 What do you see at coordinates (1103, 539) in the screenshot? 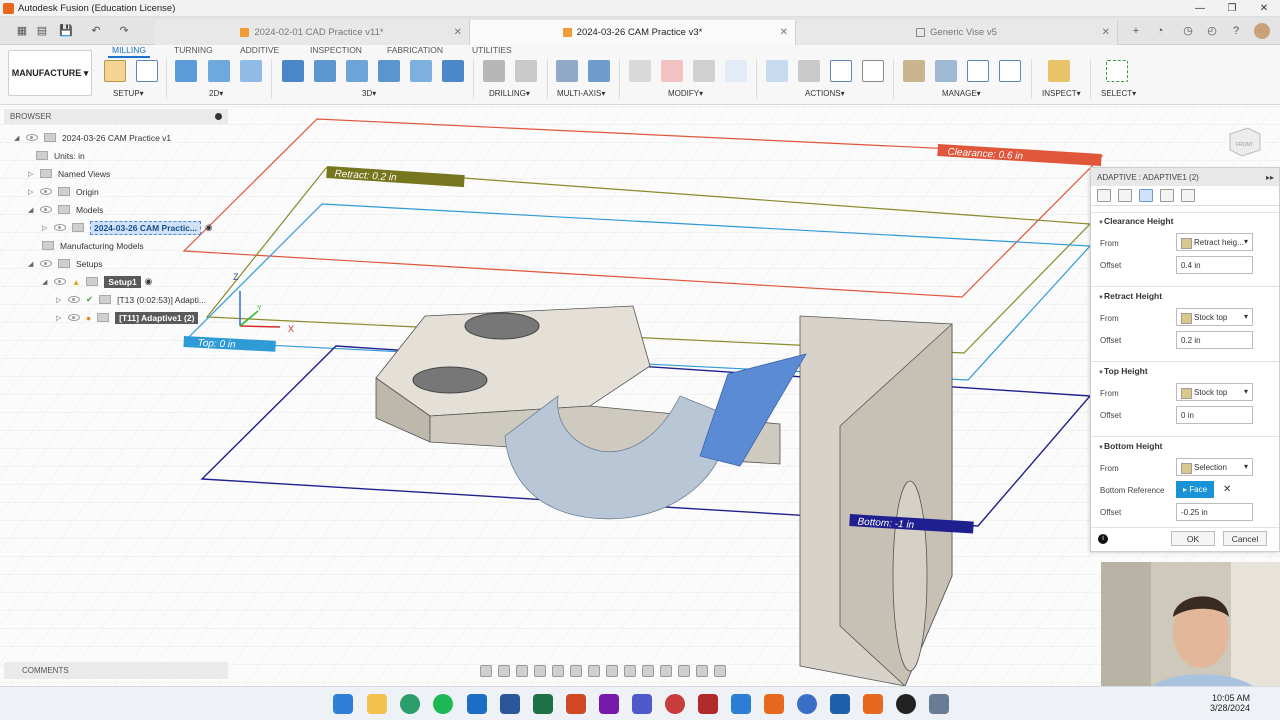
I see `info-icon: i` at bounding box center [1103, 539].